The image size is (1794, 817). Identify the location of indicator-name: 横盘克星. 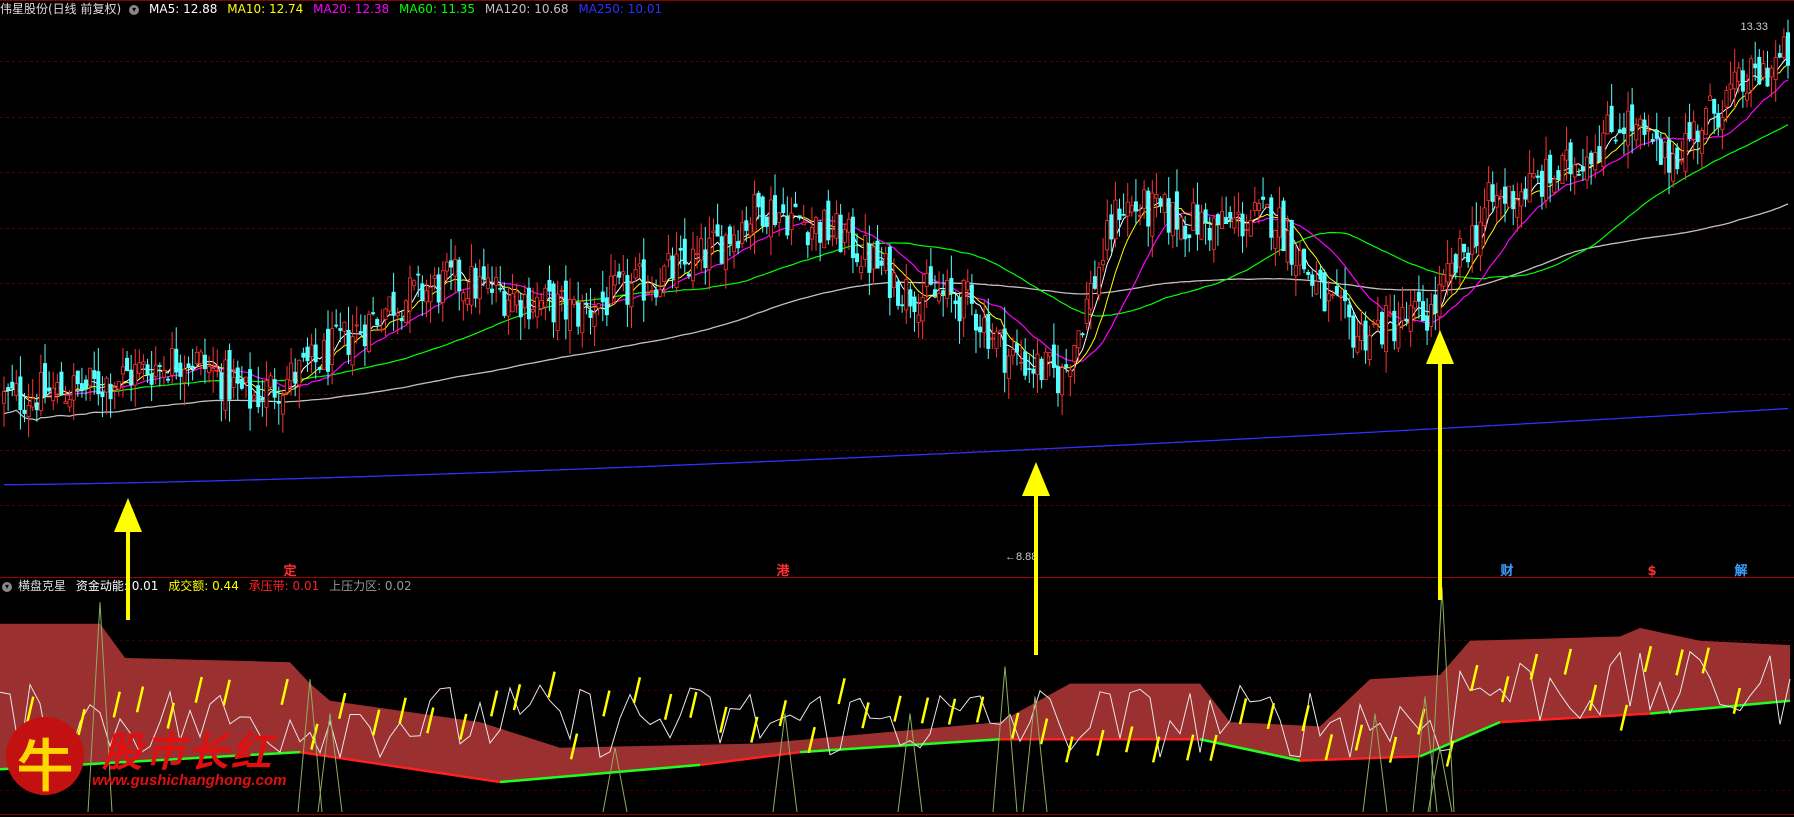
(42, 586).